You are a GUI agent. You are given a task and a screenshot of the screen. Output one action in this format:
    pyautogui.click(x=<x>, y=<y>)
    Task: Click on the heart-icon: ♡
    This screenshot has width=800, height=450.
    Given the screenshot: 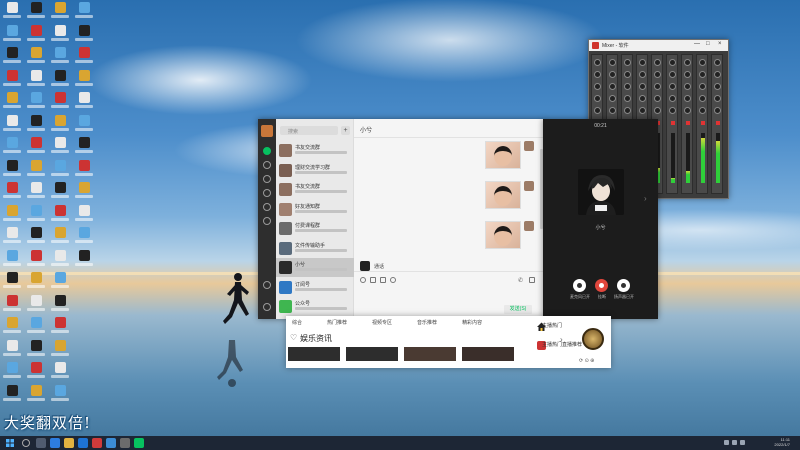 What is the action you would take?
    pyautogui.click(x=293, y=337)
    